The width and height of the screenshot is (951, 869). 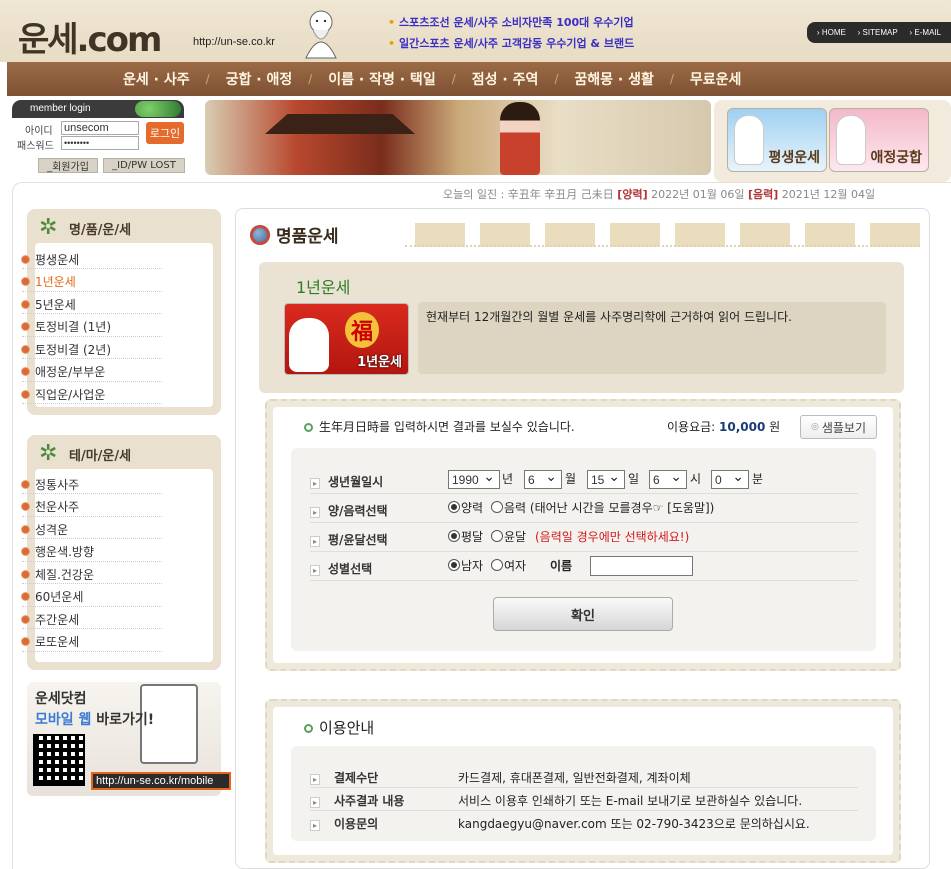 I want to click on login-deco-icon, so click(x=158, y=109).